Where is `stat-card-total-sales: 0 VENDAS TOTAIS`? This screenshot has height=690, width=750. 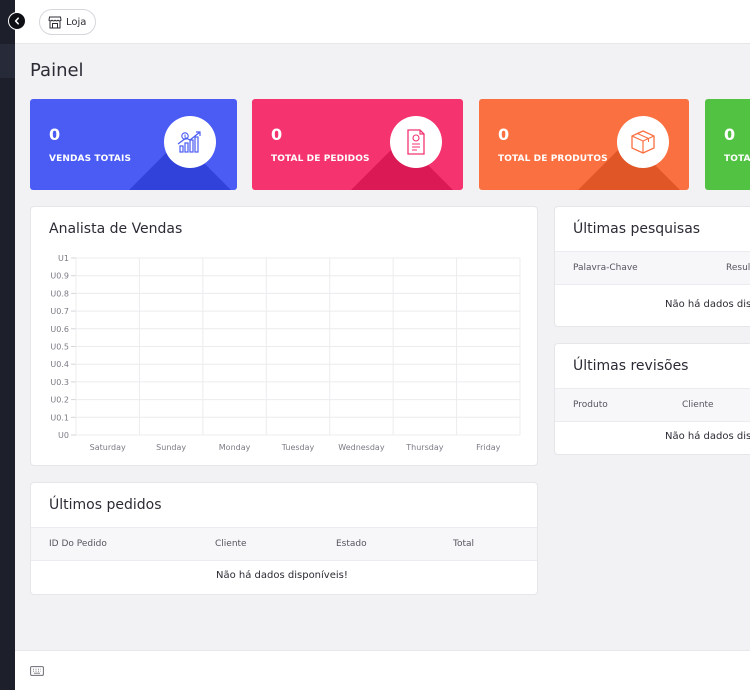 stat-card-total-sales: 0 VENDAS TOTAIS is located at coordinates (133, 144).